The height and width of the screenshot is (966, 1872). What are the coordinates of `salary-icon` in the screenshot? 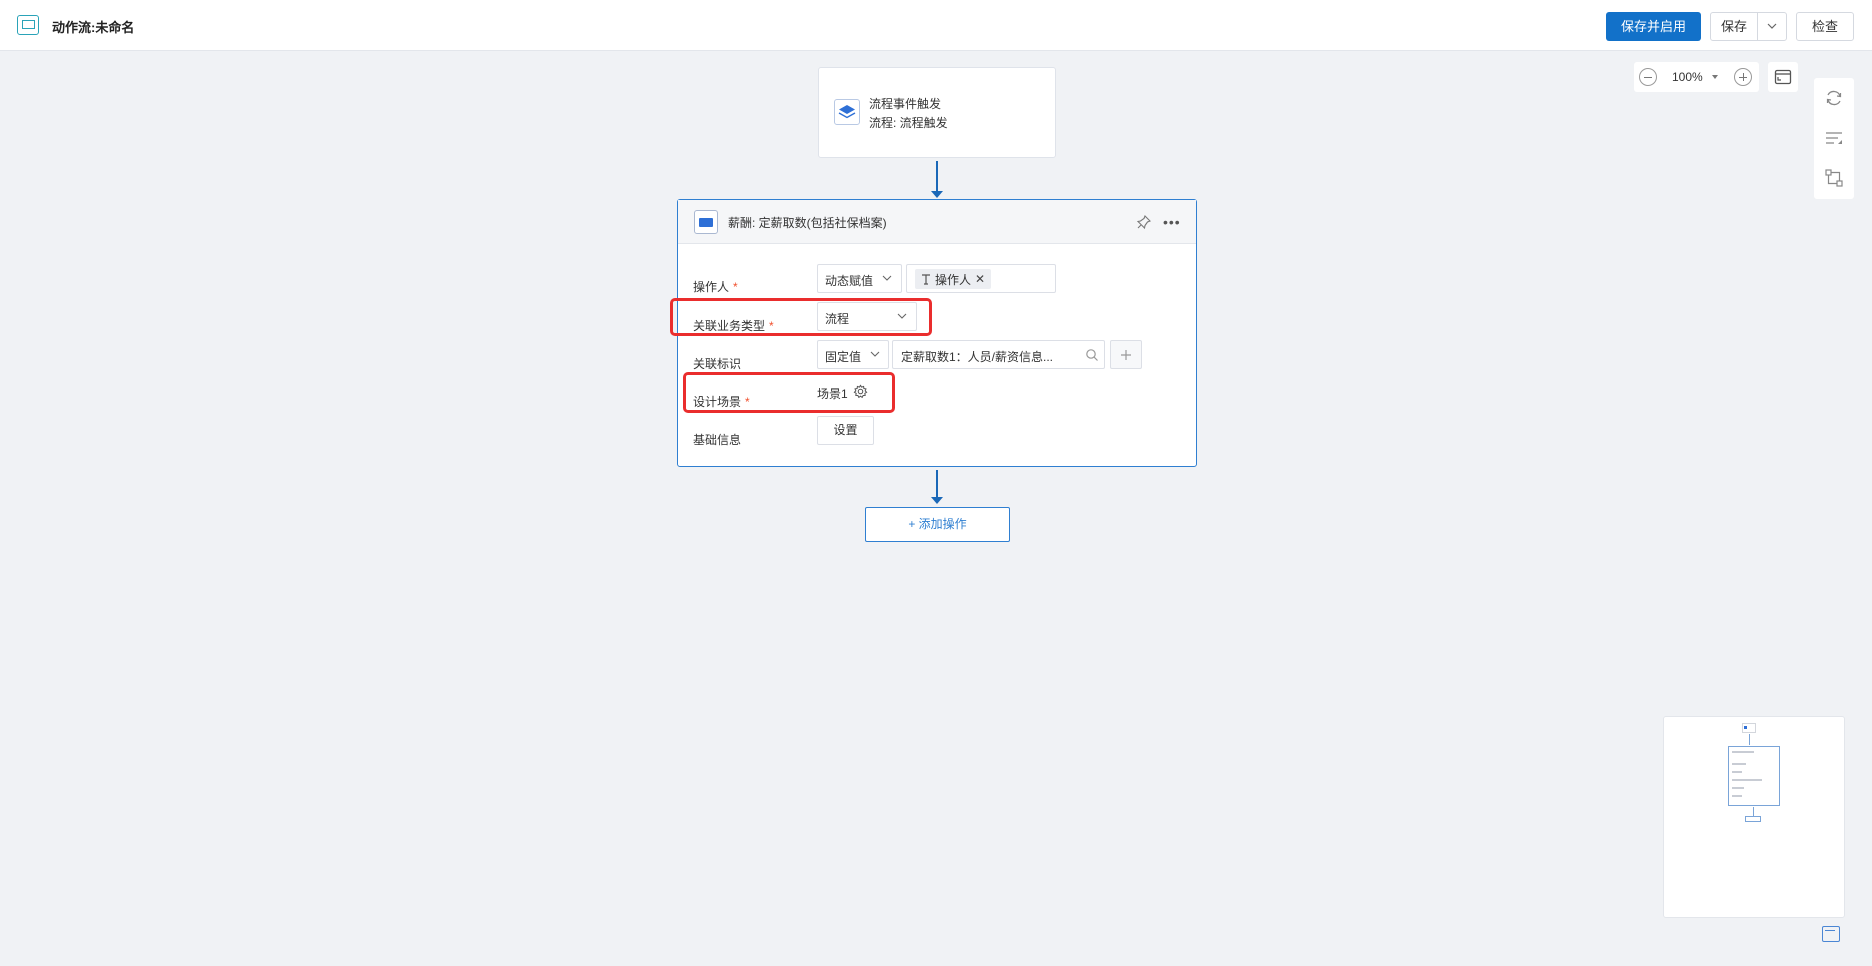 It's located at (706, 222).